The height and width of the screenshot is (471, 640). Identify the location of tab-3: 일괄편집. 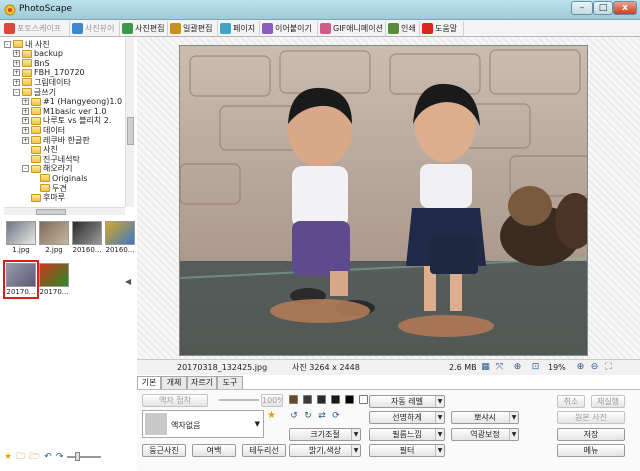
(193, 28).